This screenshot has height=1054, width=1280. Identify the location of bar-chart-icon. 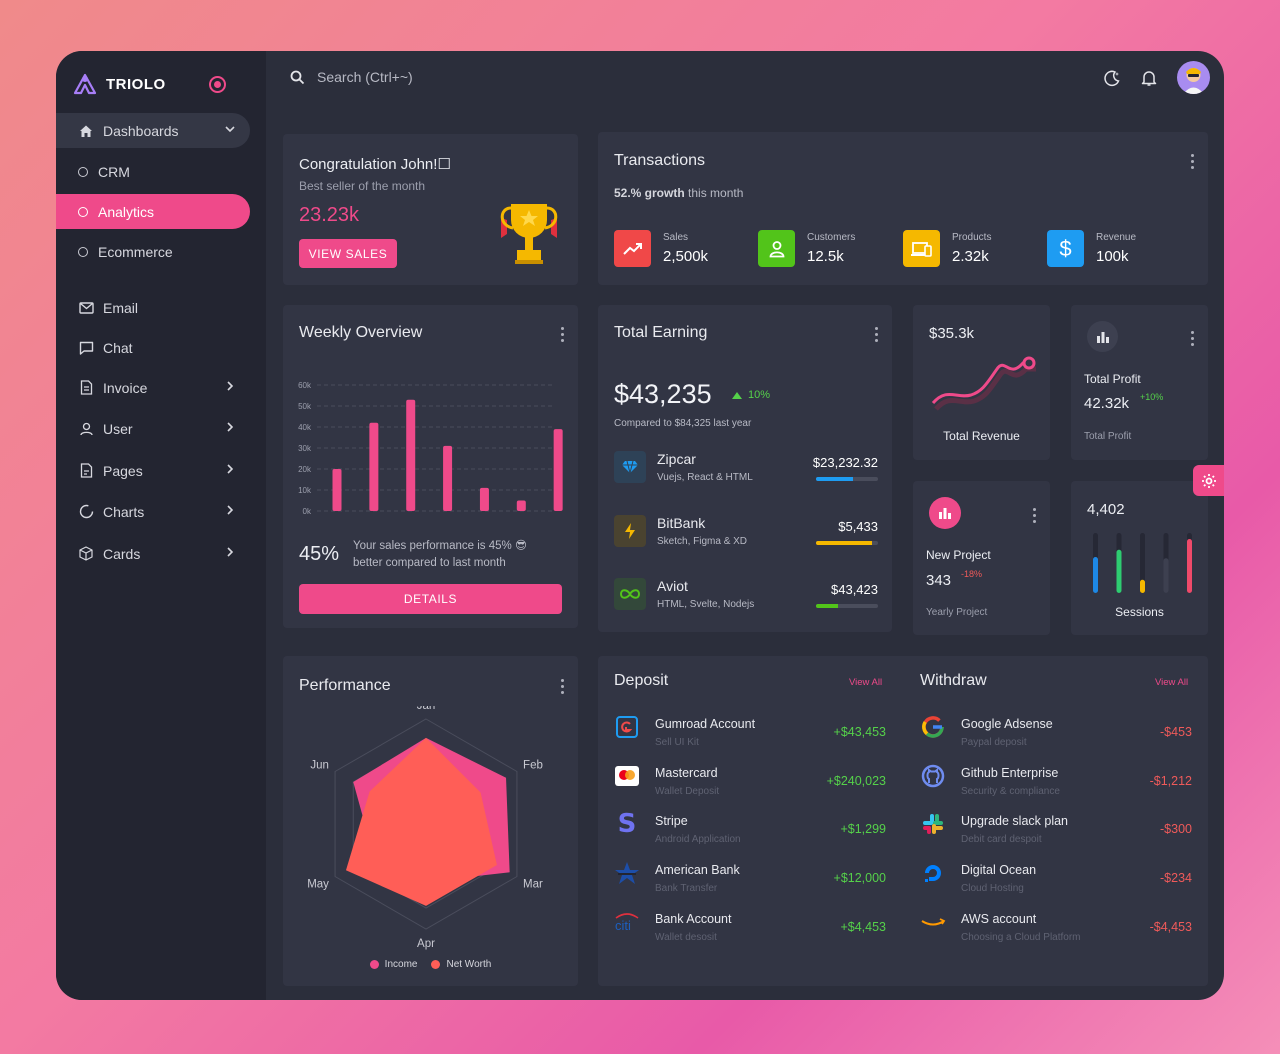
(1102, 336).